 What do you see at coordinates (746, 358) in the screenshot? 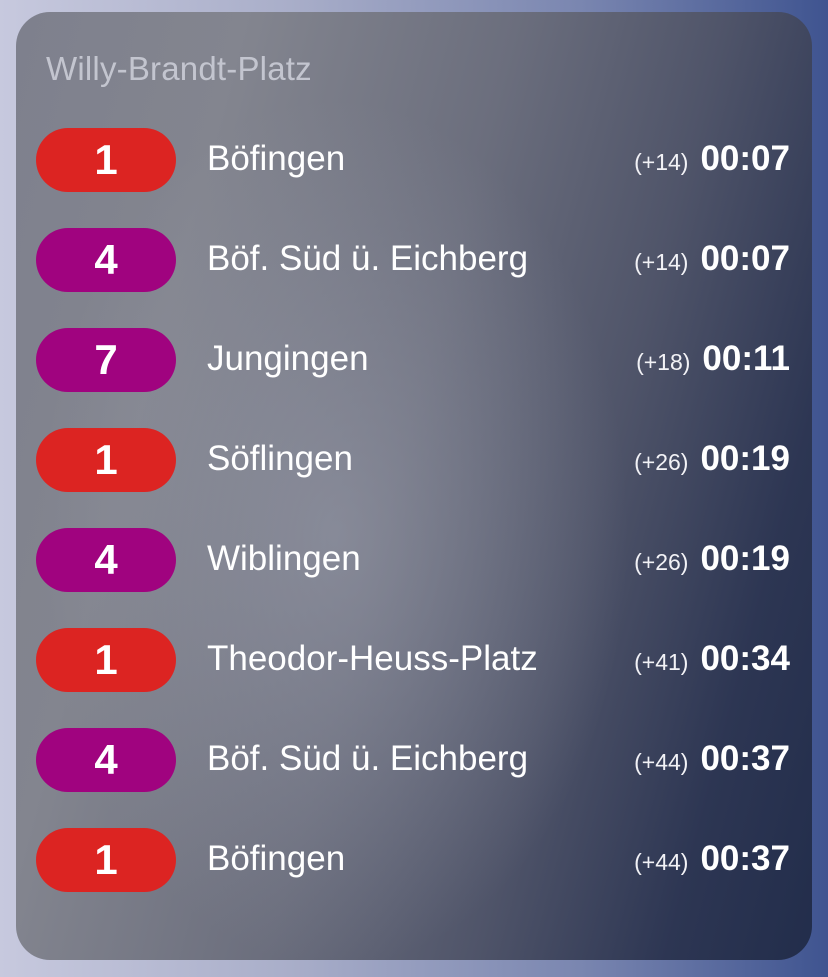
I see `departure-time: 00:11` at bounding box center [746, 358].